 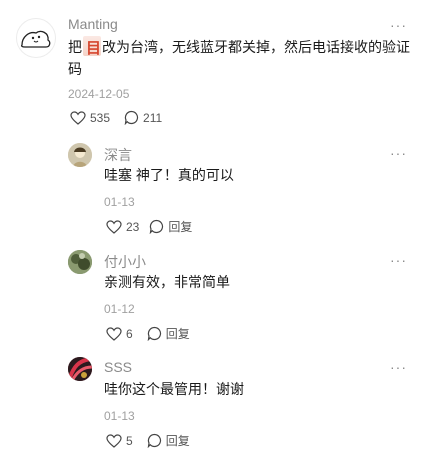 I want to click on like-button: 5, so click(x=119, y=441).